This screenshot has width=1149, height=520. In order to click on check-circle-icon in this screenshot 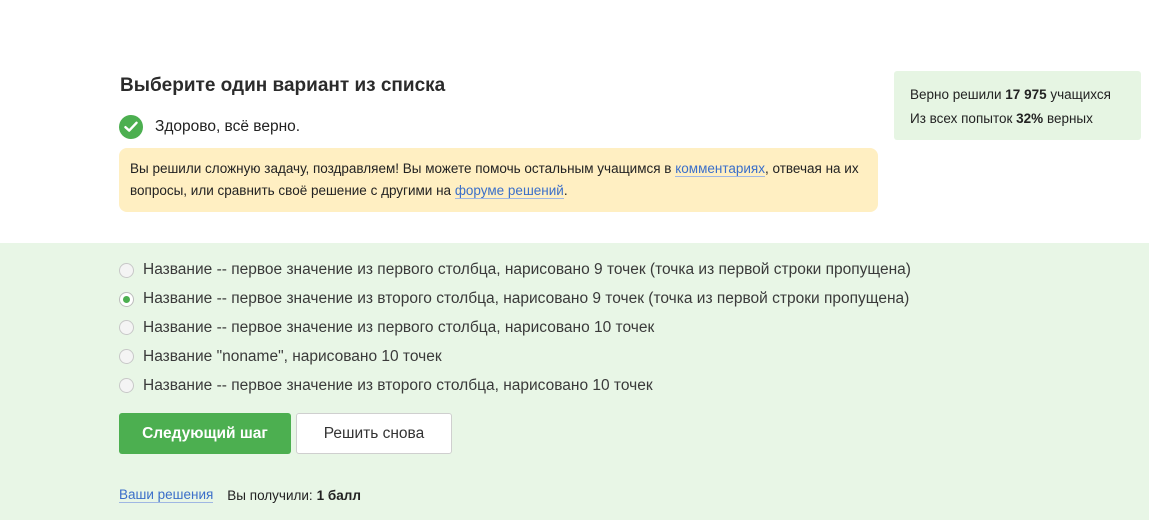, I will do `click(131, 127)`.